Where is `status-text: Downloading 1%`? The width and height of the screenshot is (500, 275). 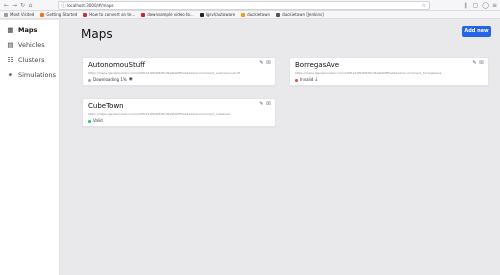
status-text: Downloading 1% is located at coordinates (110, 79).